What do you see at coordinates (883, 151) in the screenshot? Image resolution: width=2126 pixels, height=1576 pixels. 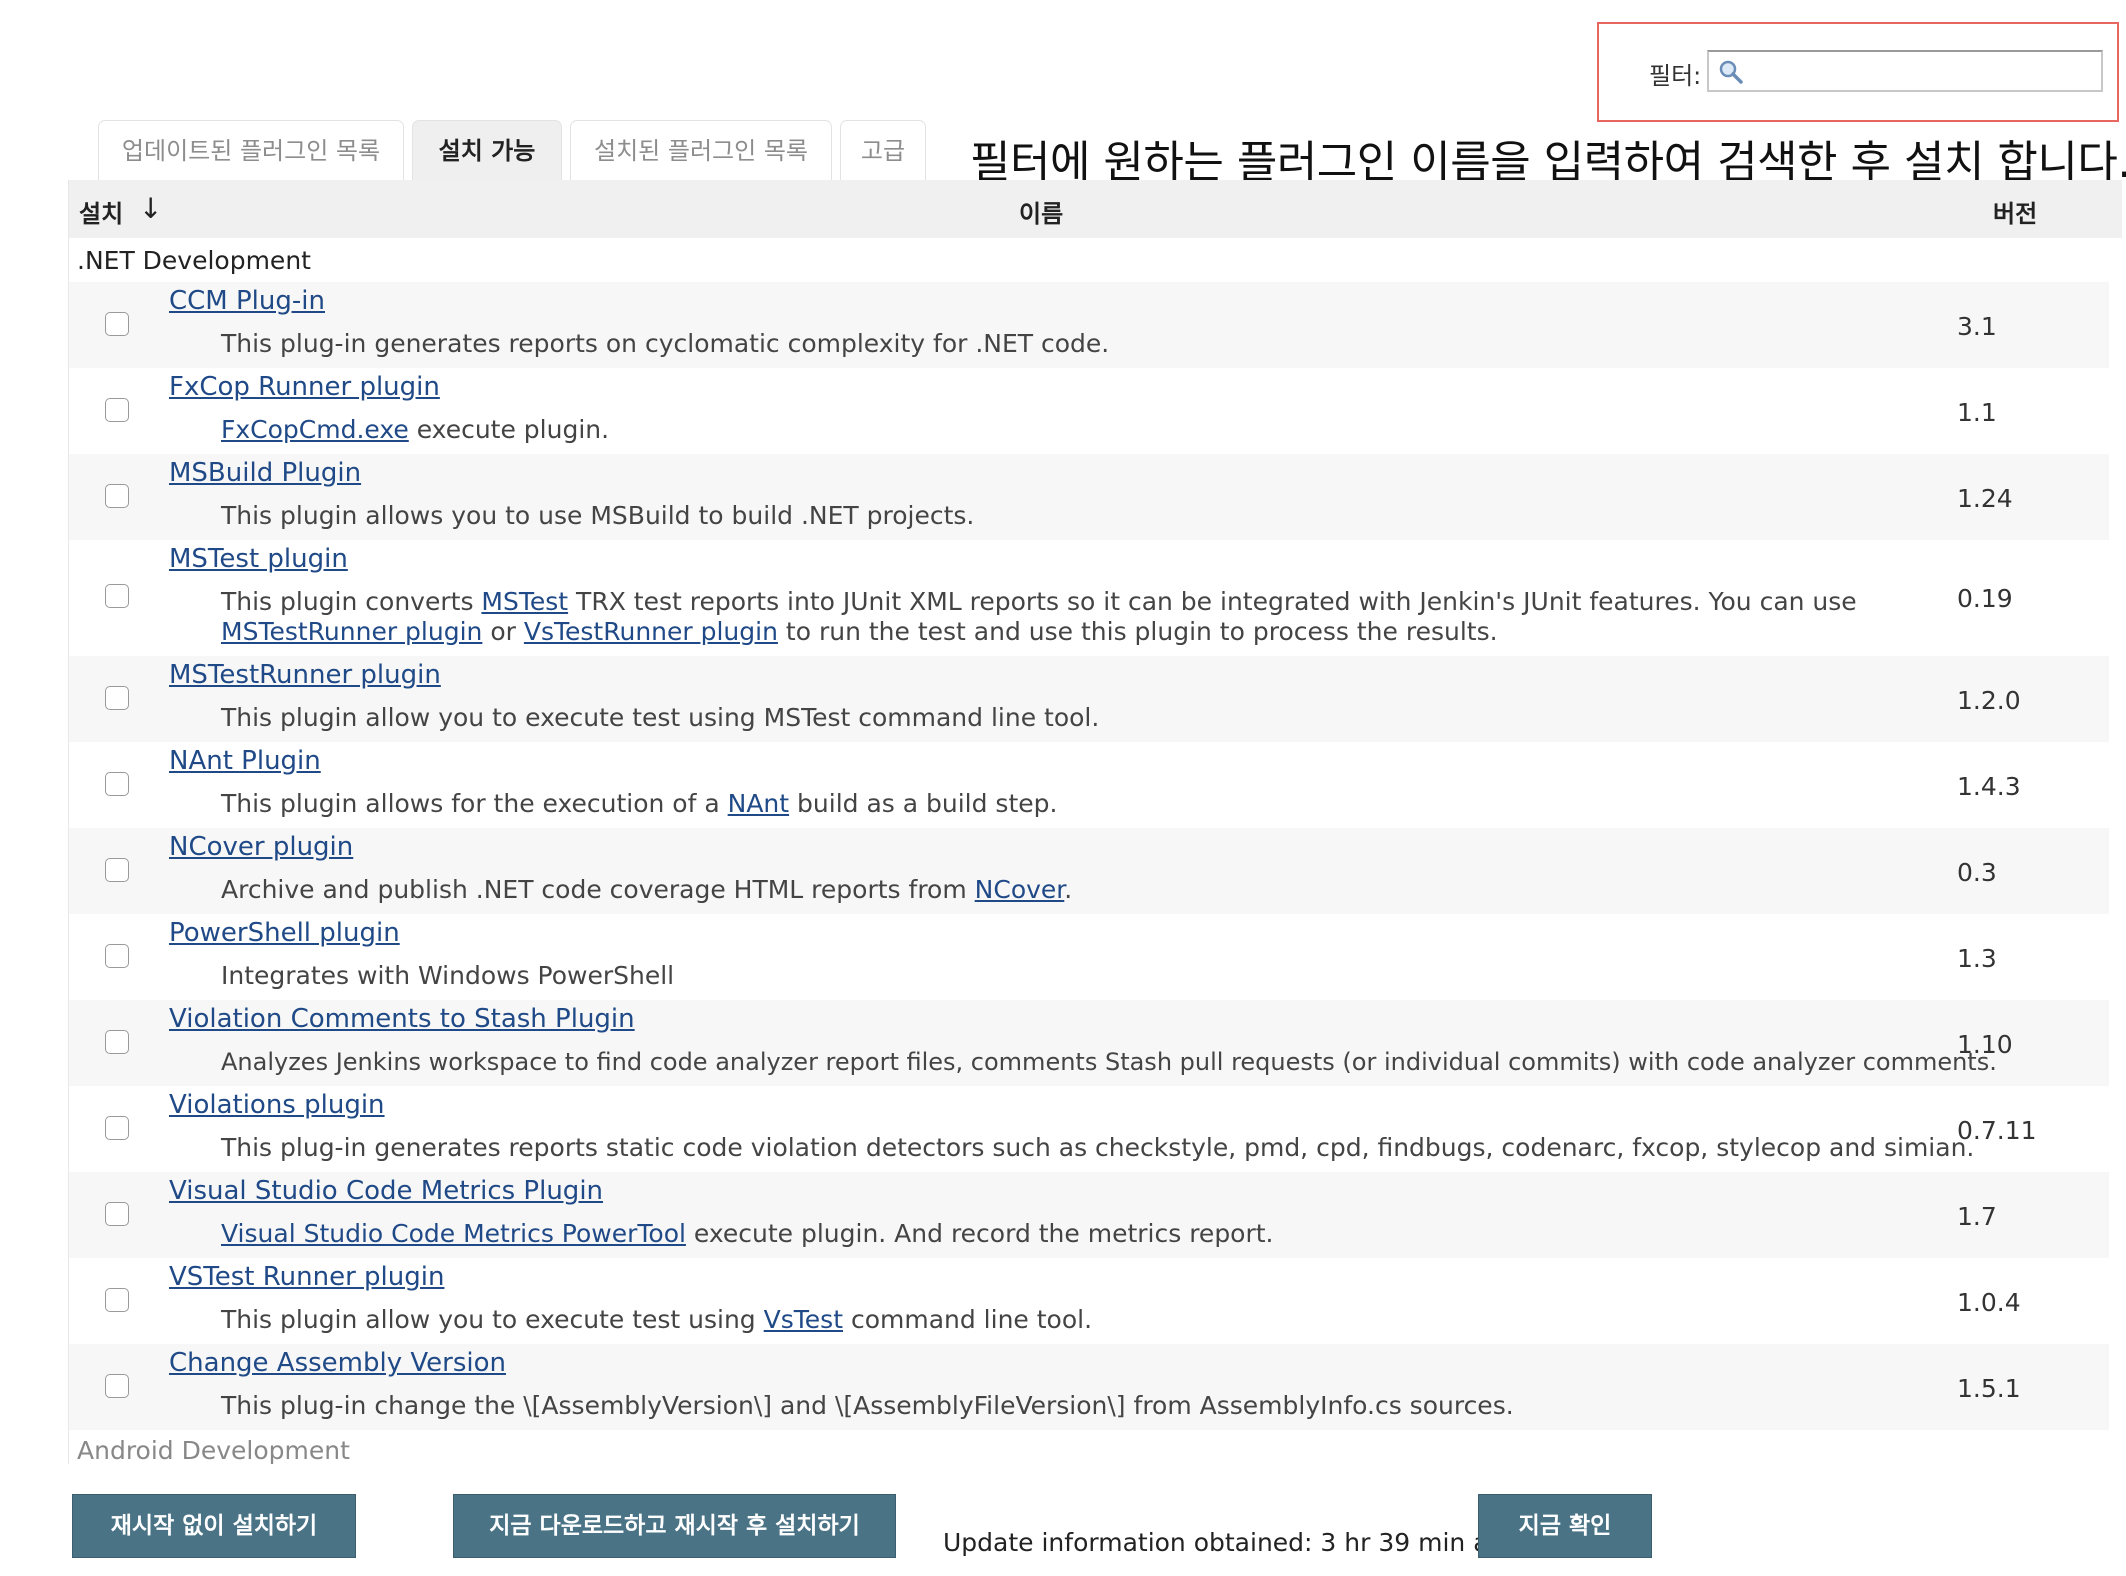 I see `tab-advanced: 고급` at bounding box center [883, 151].